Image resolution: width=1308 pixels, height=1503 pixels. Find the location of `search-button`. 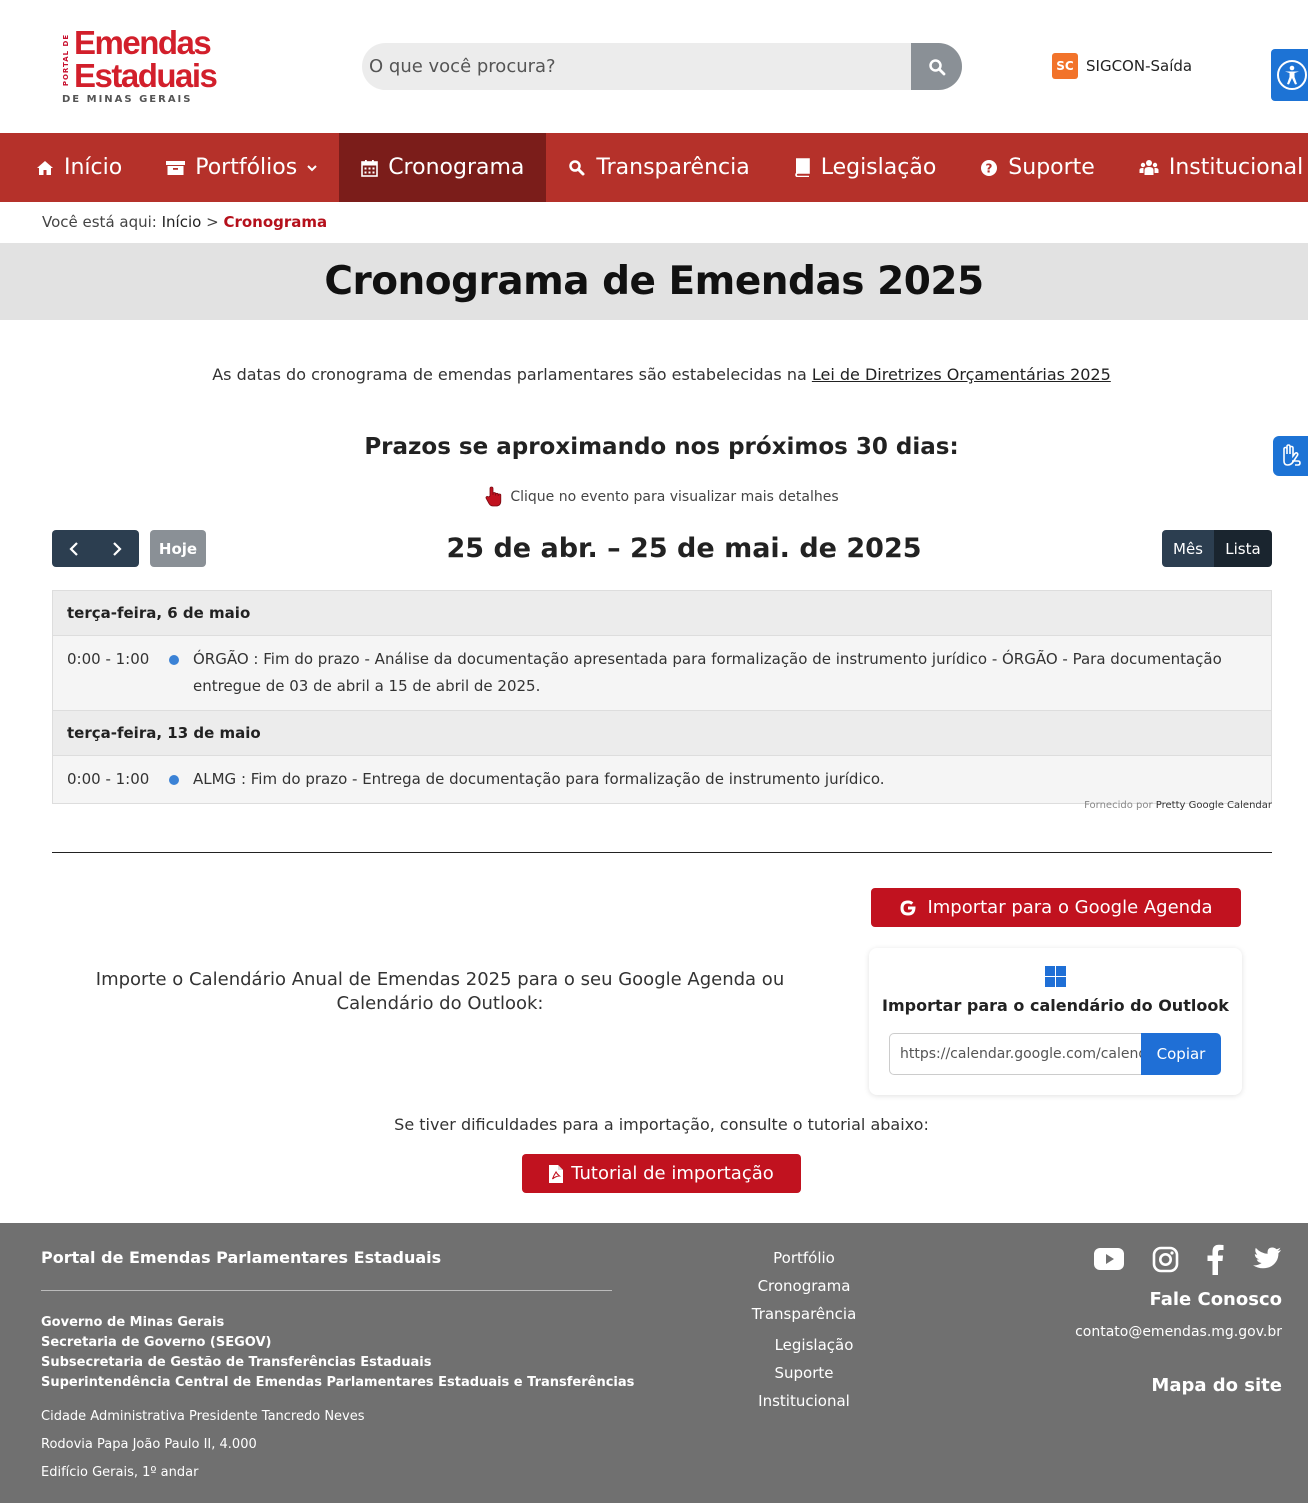

search-button is located at coordinates (936, 66).